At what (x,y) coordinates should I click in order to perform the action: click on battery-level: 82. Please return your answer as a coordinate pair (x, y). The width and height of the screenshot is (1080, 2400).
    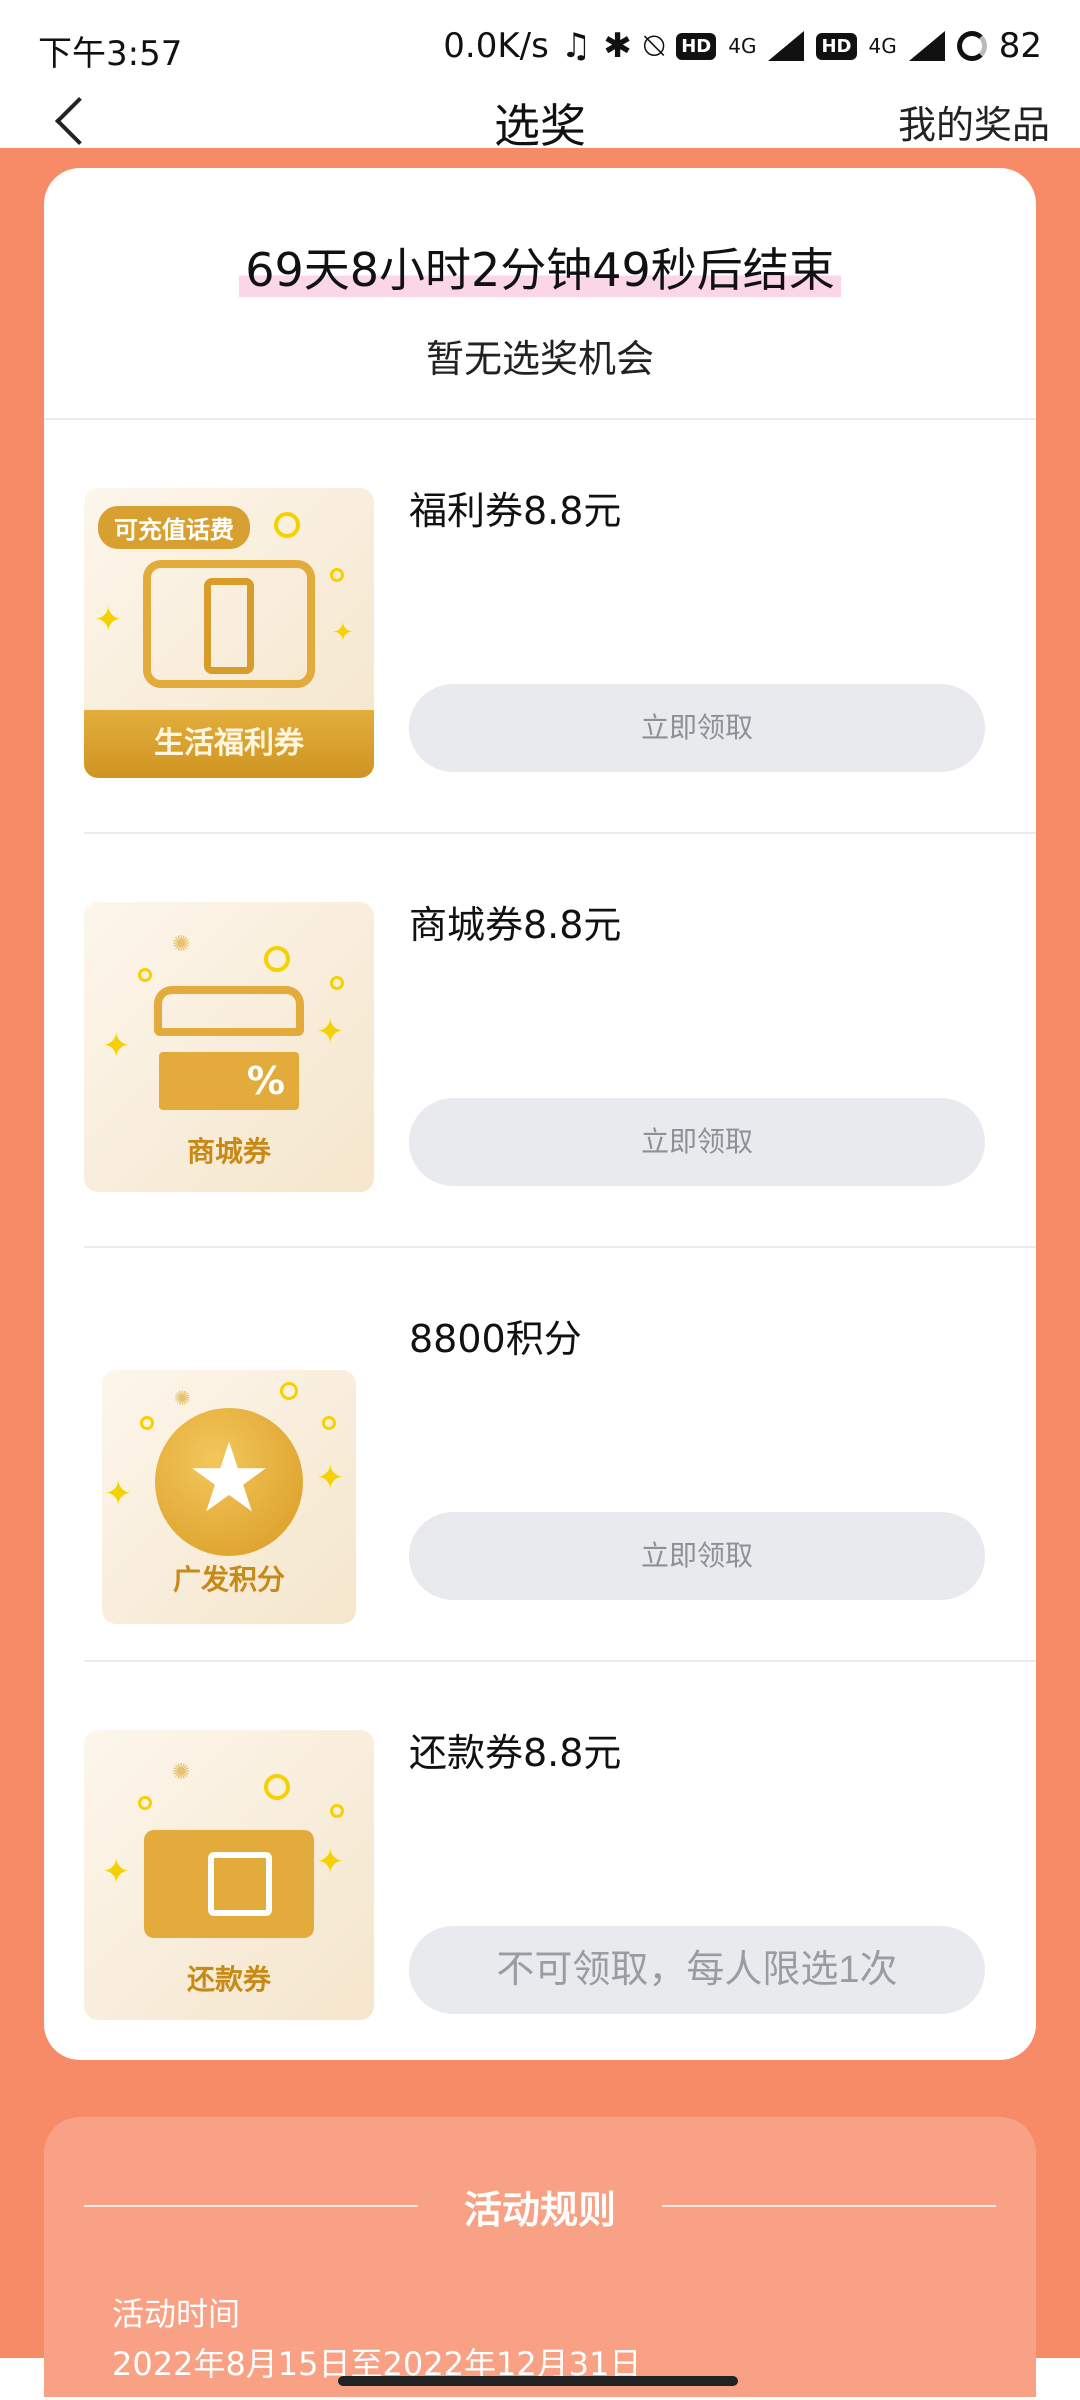
    Looking at the image, I should click on (1020, 46).